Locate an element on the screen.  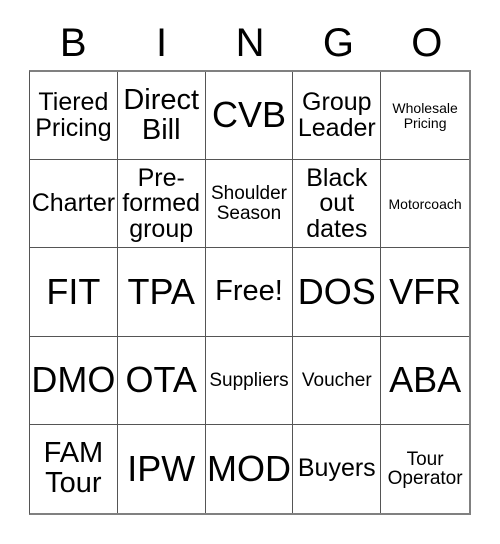
bingo-cell-label: Buyers is located at coordinates (336, 468).